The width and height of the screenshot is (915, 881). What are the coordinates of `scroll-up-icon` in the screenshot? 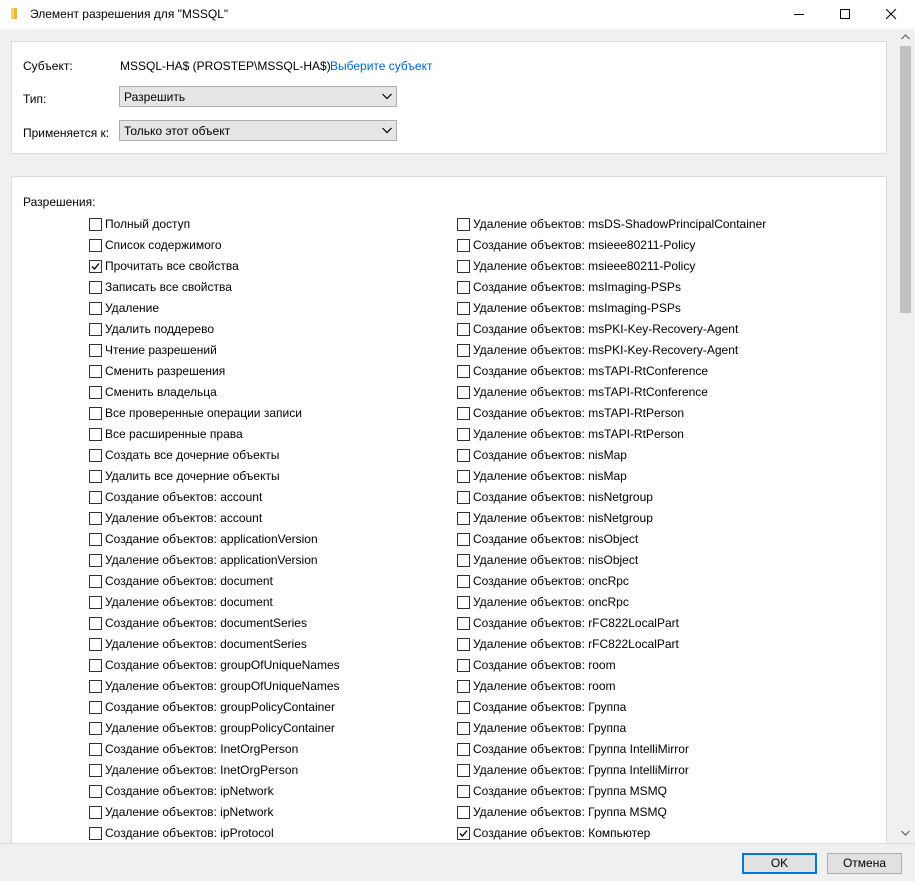 It's located at (905, 37).